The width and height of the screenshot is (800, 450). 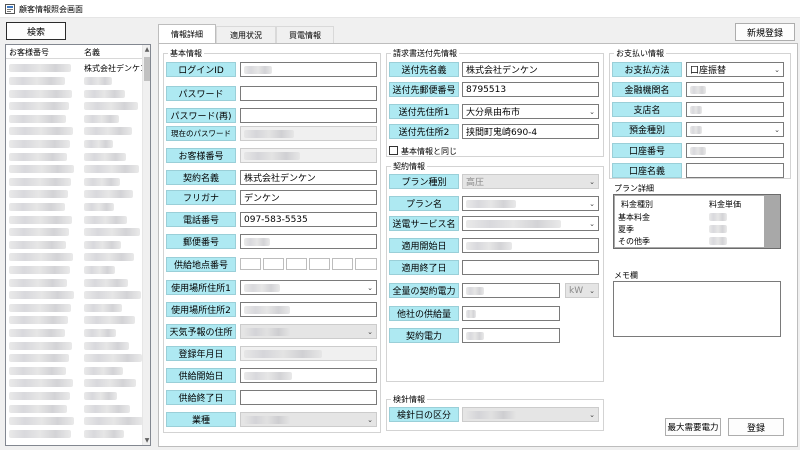 What do you see at coordinates (530, 203) in the screenshot?
I see `plan-name-select: ⌄` at bounding box center [530, 203].